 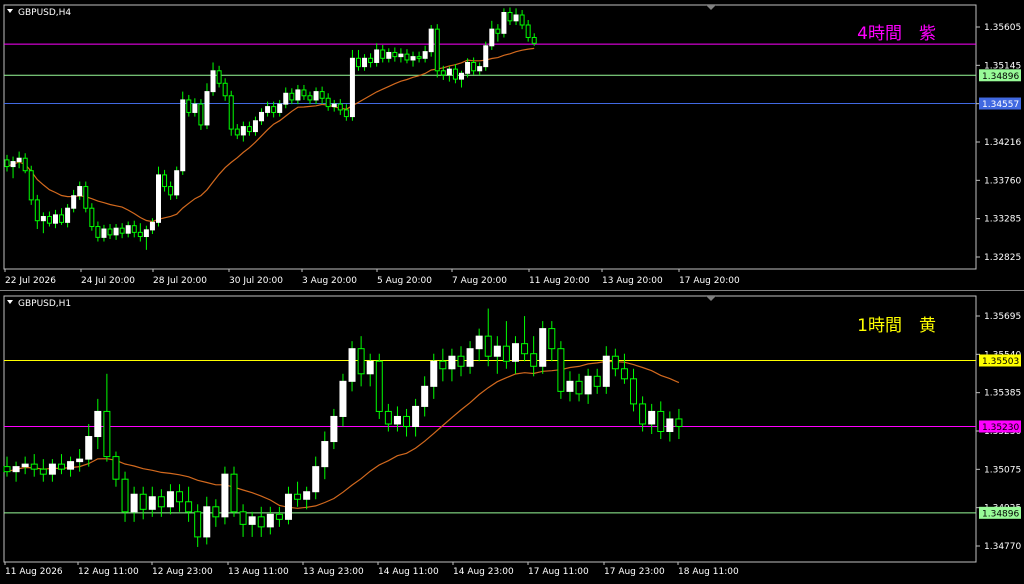 I want to click on h1-menu-triangle-icon, so click(x=10, y=302).